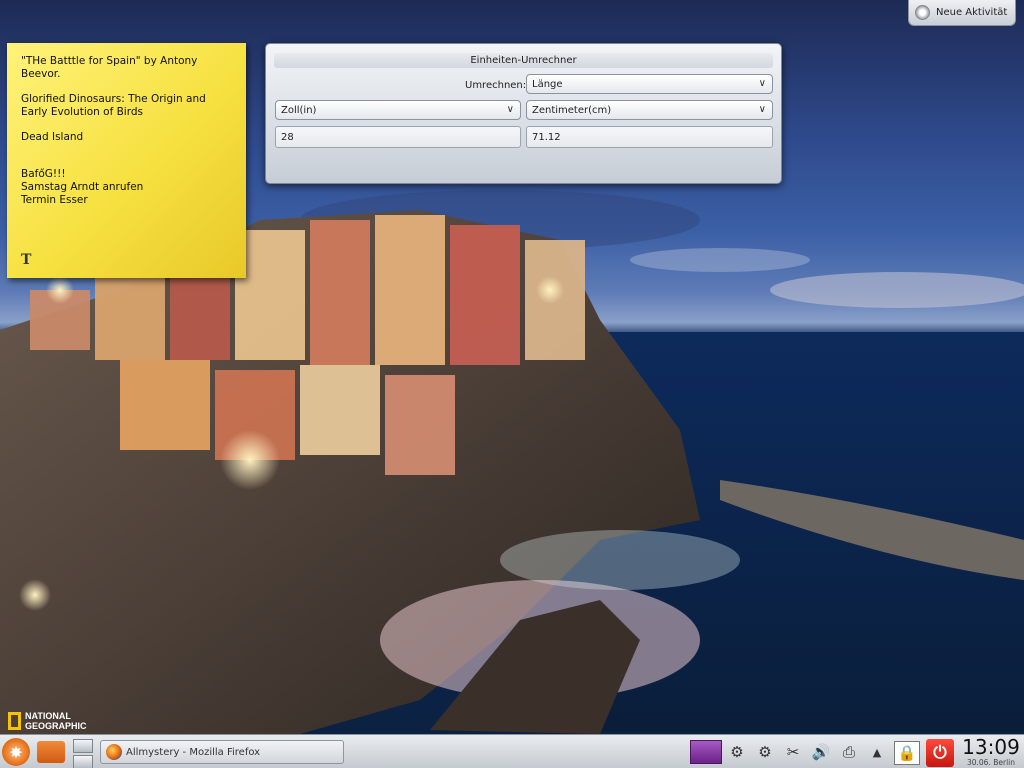 This screenshot has width=1024, height=768. I want to click on folder-icon, so click(51, 752).